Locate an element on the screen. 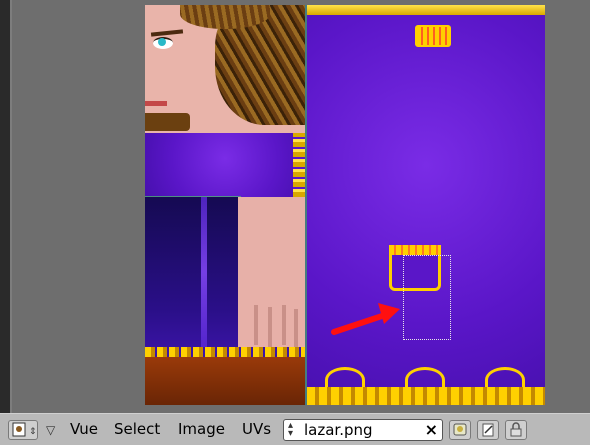 This screenshot has width=590, height=445. texture-eye-iris is located at coordinates (162, 42).